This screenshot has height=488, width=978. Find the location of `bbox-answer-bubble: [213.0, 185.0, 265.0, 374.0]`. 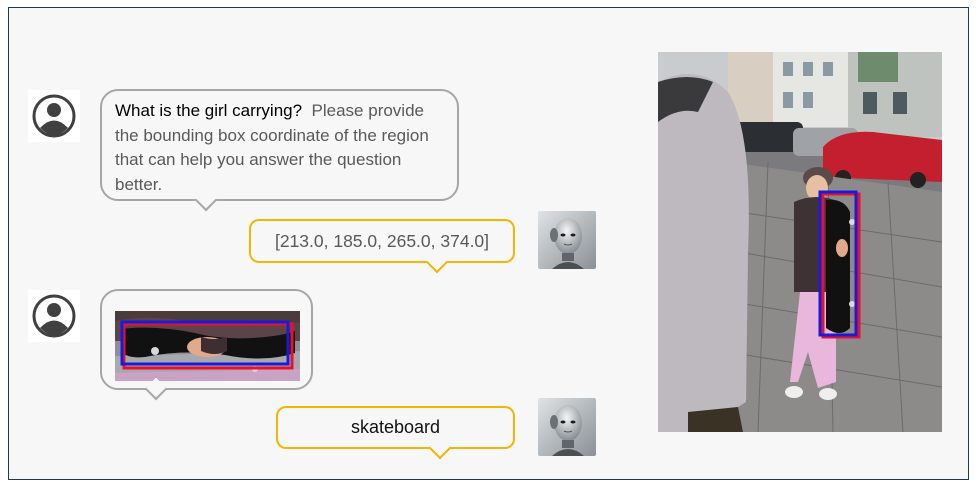

bbox-answer-bubble: [213.0, 185.0, 265.0, 374.0] is located at coordinates (382, 246).